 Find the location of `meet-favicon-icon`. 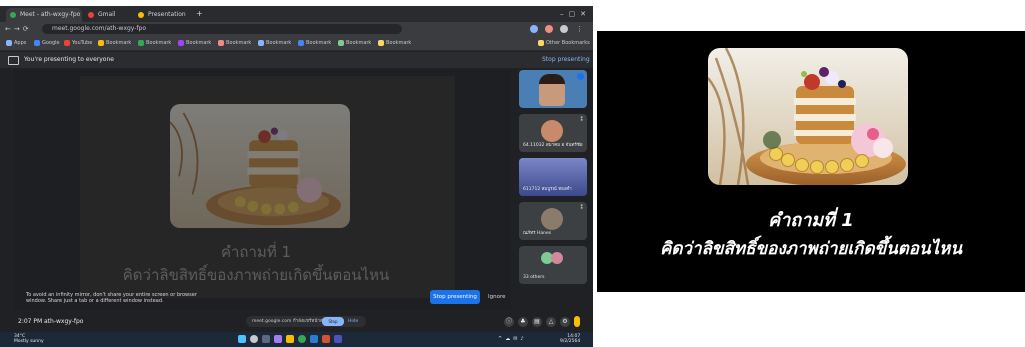

meet-favicon-icon is located at coordinates (13, 15).